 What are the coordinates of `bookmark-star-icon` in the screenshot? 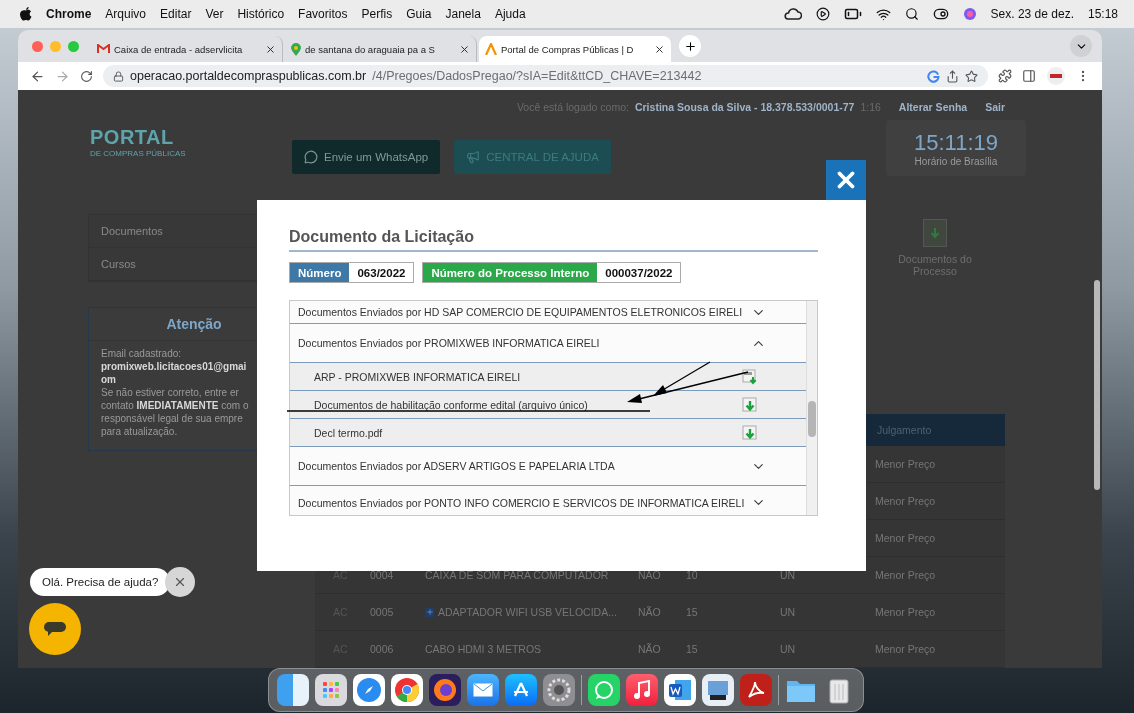 It's located at (971, 76).